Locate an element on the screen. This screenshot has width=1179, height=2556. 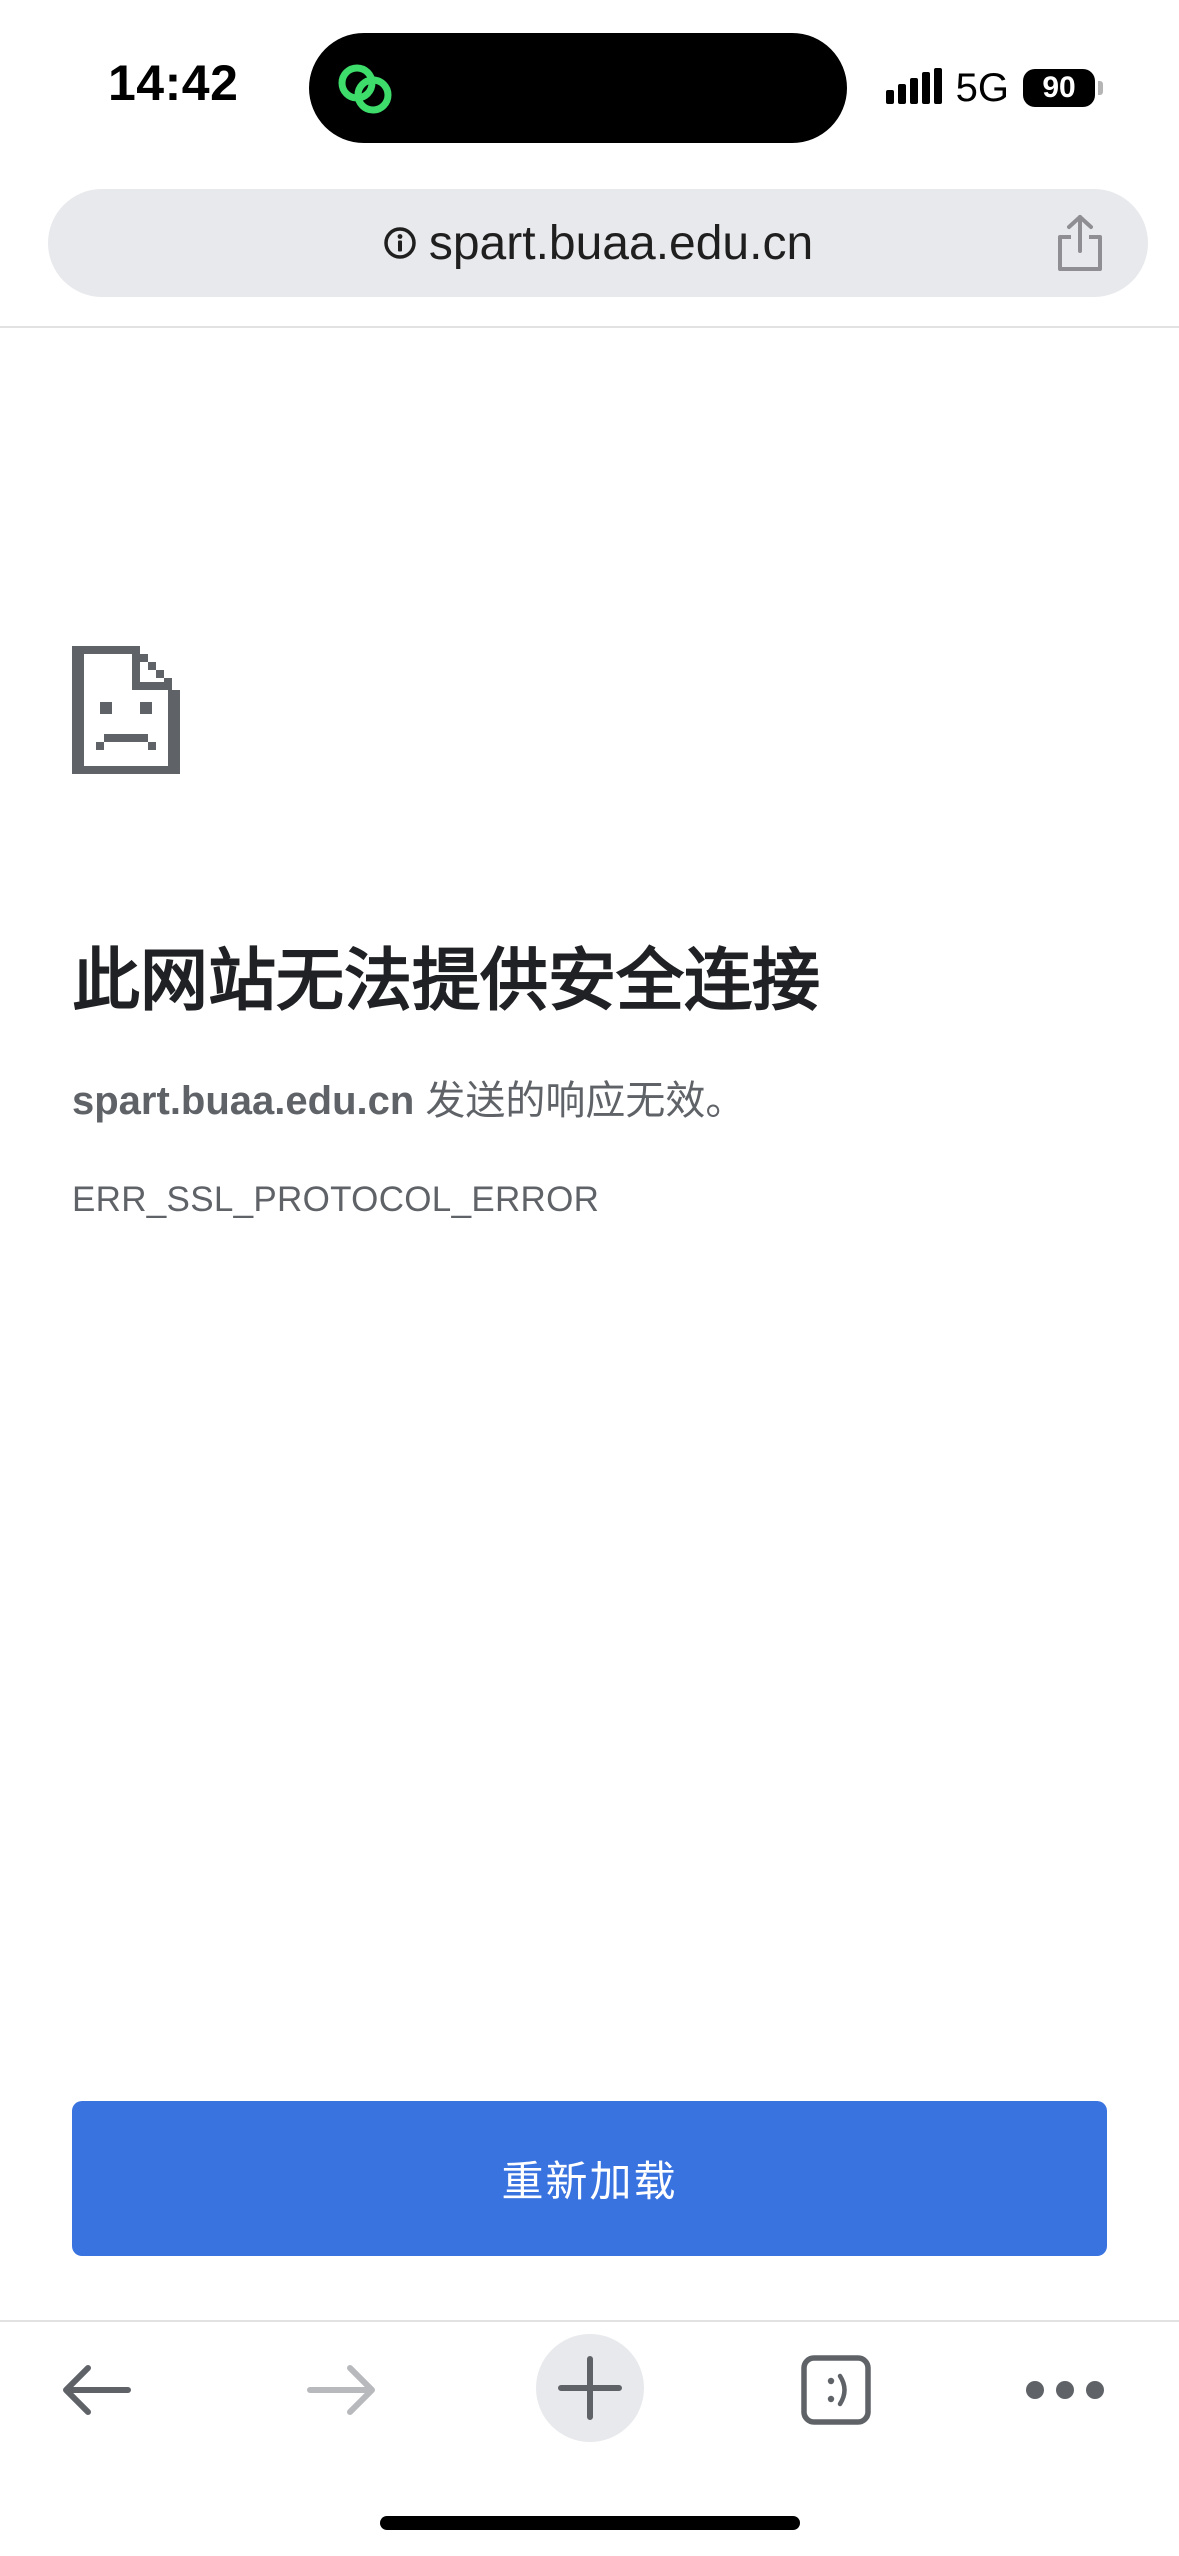
error-message: 发送的响应无效。 is located at coordinates (580, 1101).